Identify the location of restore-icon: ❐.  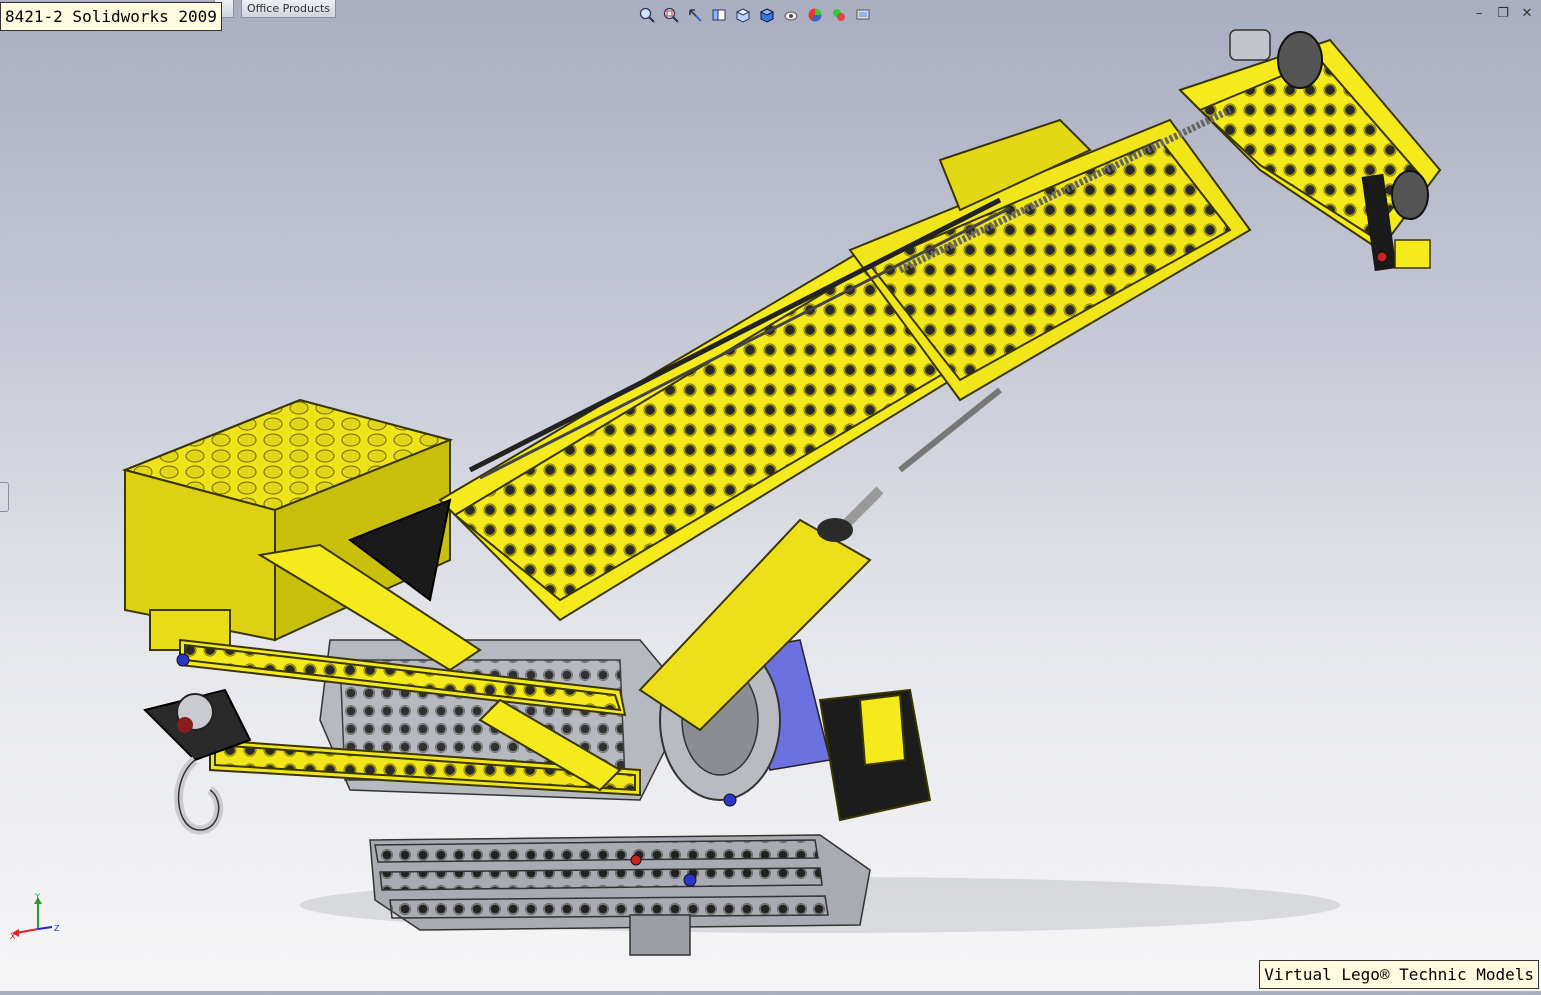
(1503, 14).